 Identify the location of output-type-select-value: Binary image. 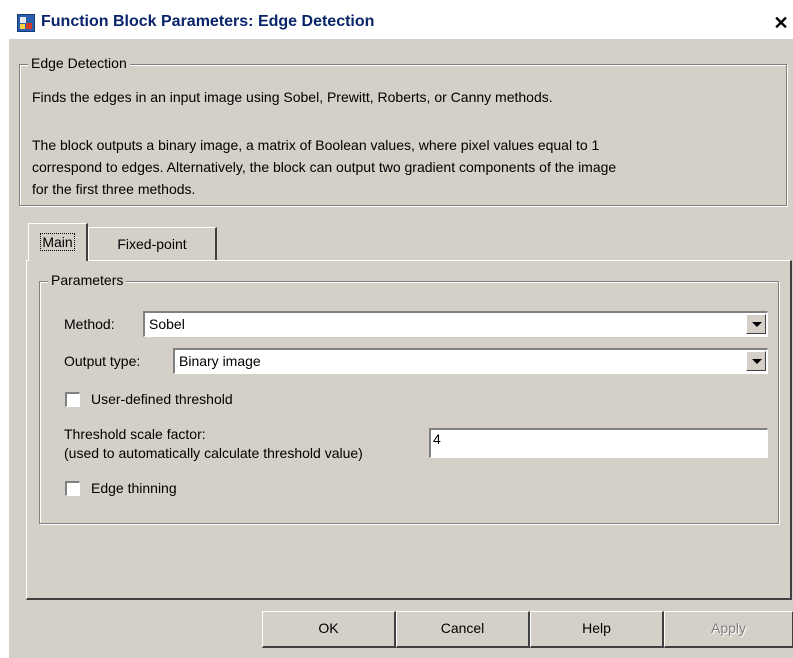
(220, 361).